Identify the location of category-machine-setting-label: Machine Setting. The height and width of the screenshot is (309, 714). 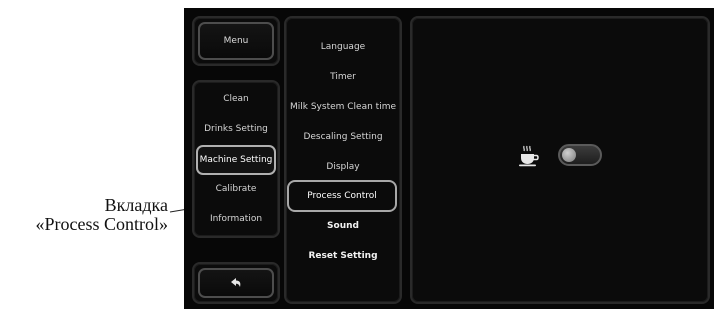
(236, 160).